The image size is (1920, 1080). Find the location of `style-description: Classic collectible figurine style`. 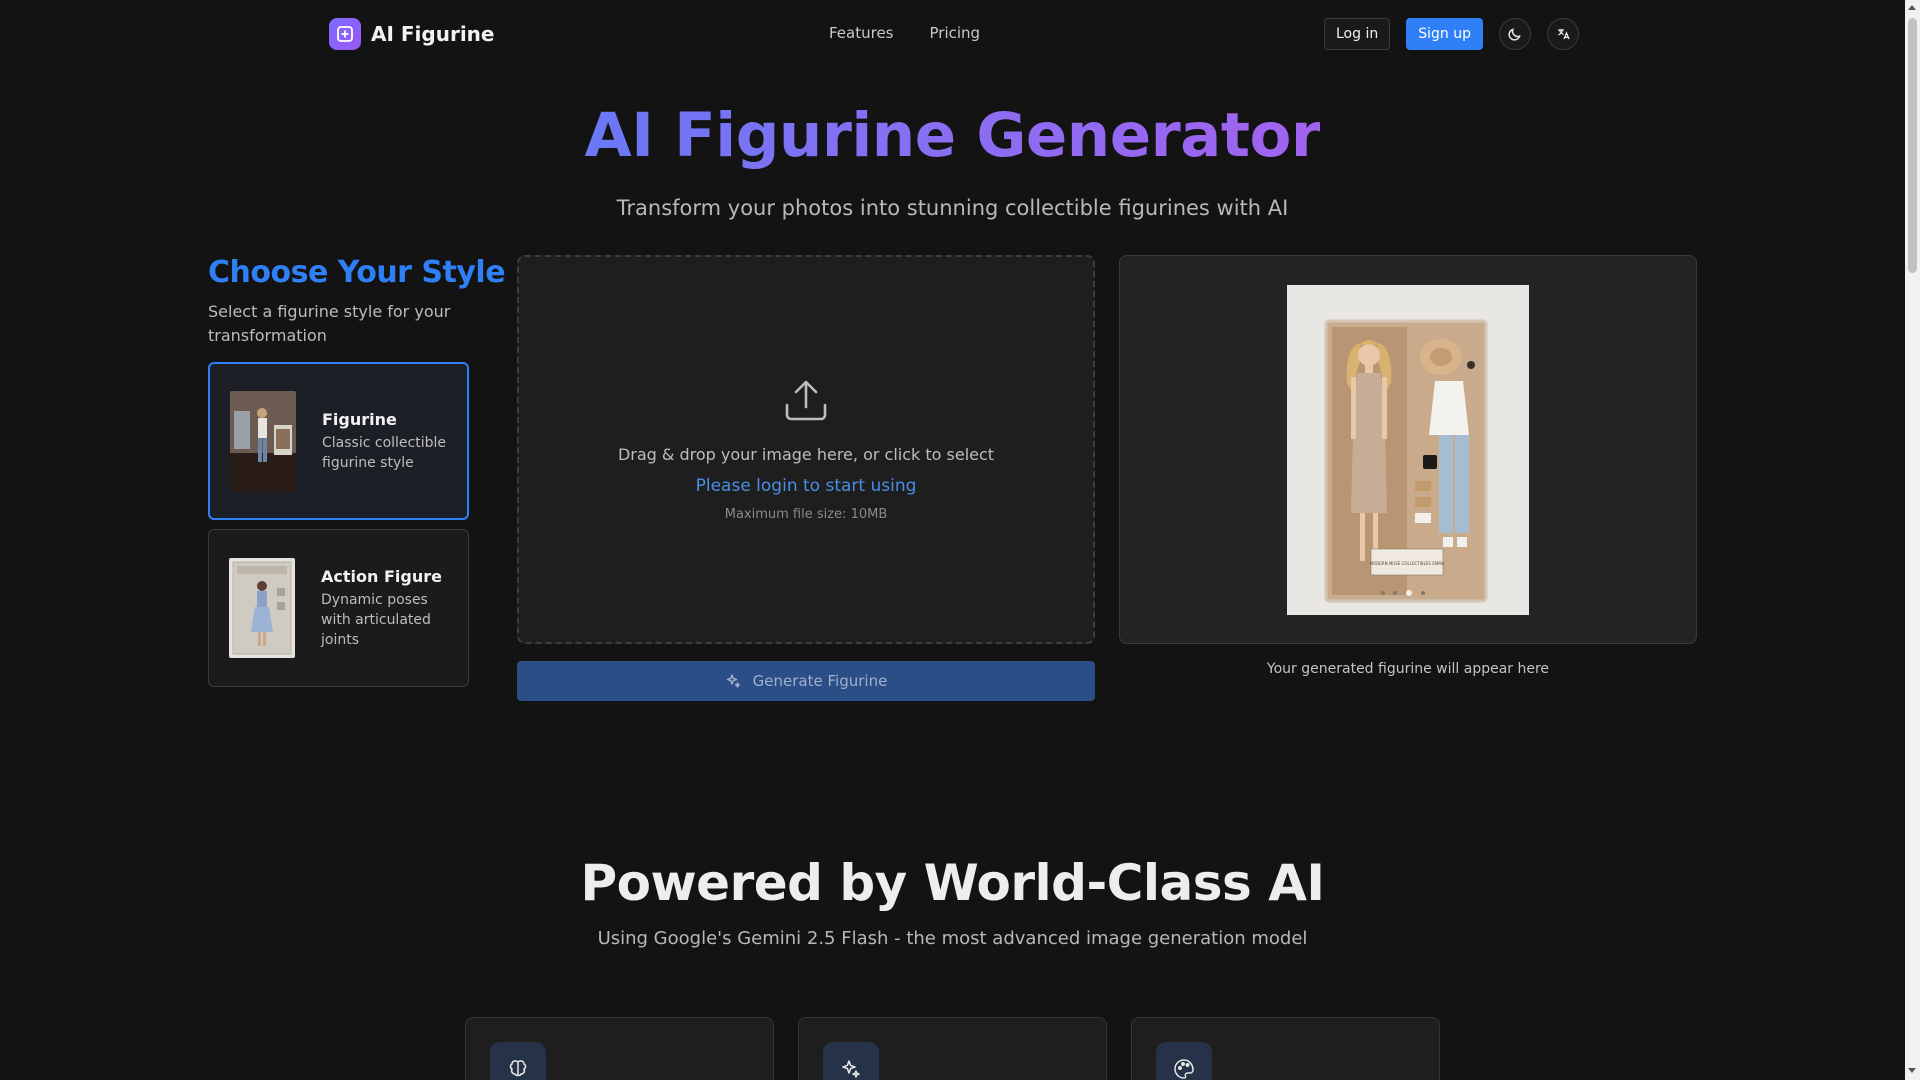

style-description: Classic collectible figurine style is located at coordinates (384, 452).